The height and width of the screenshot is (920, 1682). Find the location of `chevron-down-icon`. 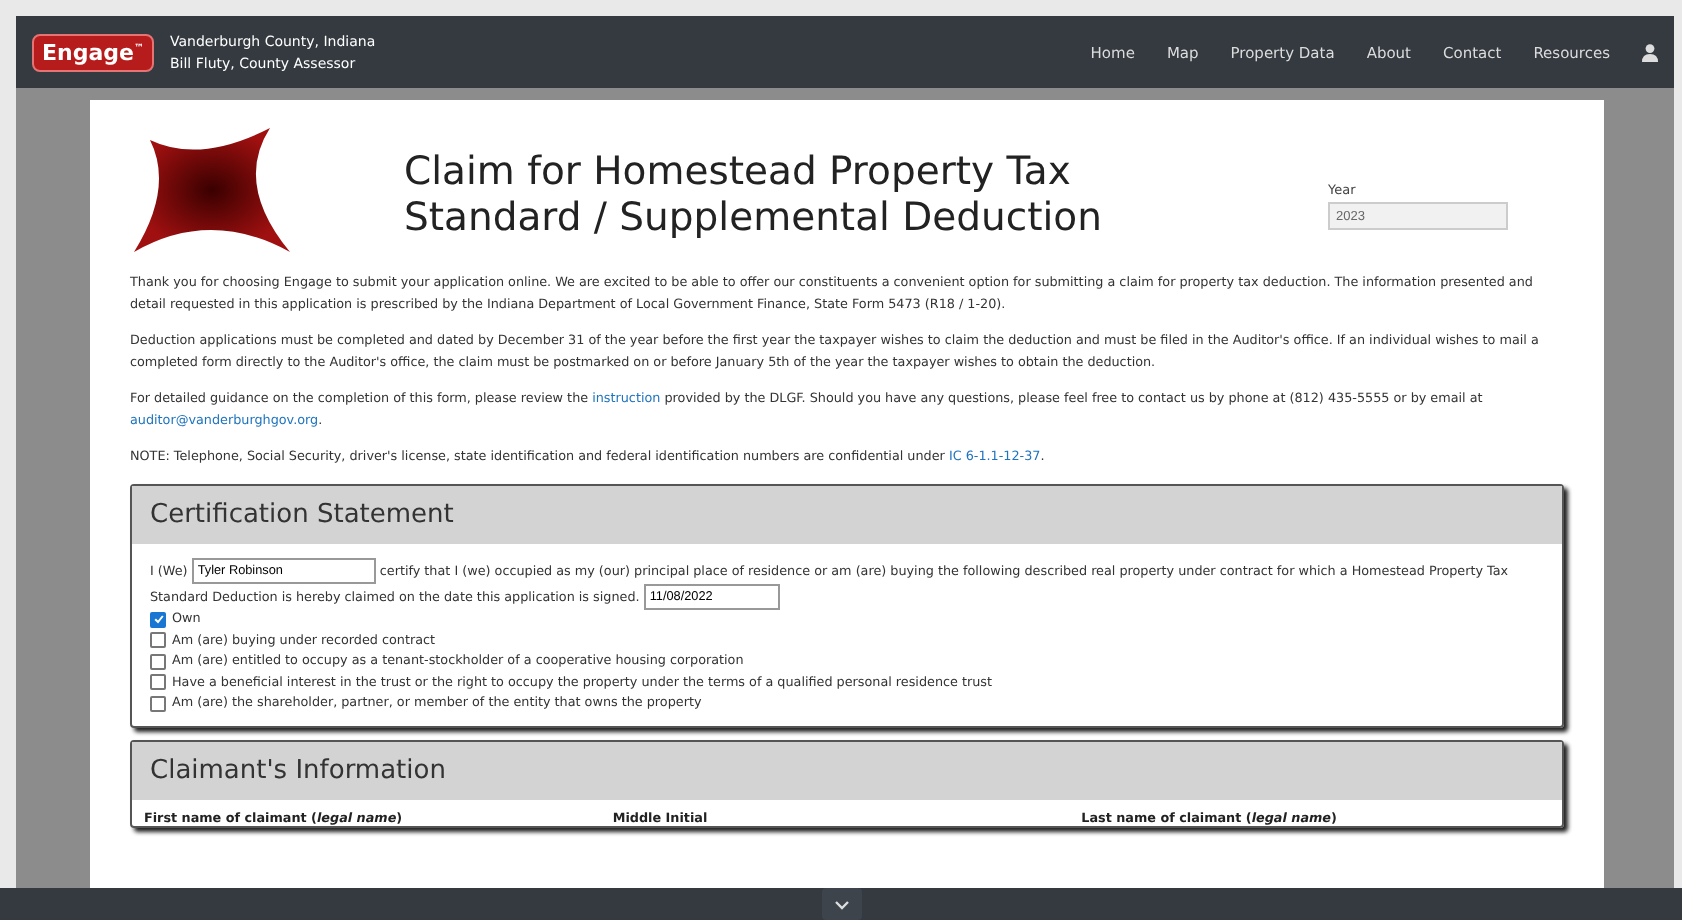

chevron-down-icon is located at coordinates (841, 904).